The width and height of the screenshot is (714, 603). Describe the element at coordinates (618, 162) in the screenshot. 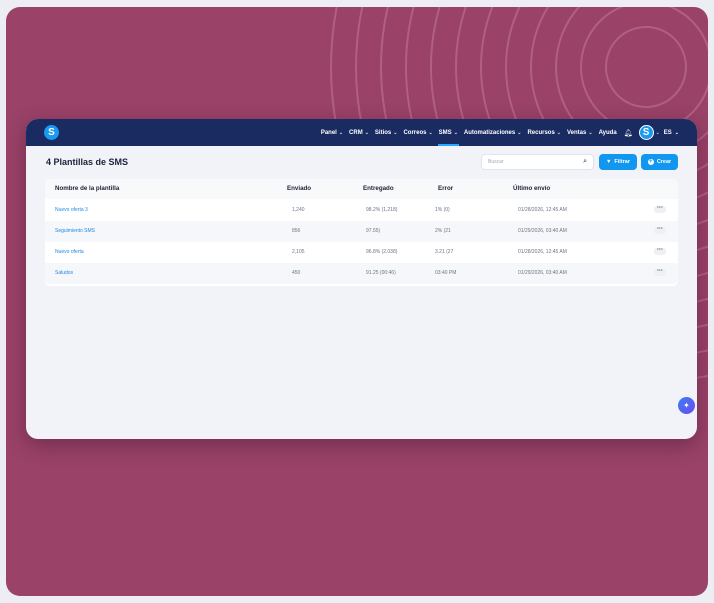

I see `filter-button: ▼ Filtrar` at that location.